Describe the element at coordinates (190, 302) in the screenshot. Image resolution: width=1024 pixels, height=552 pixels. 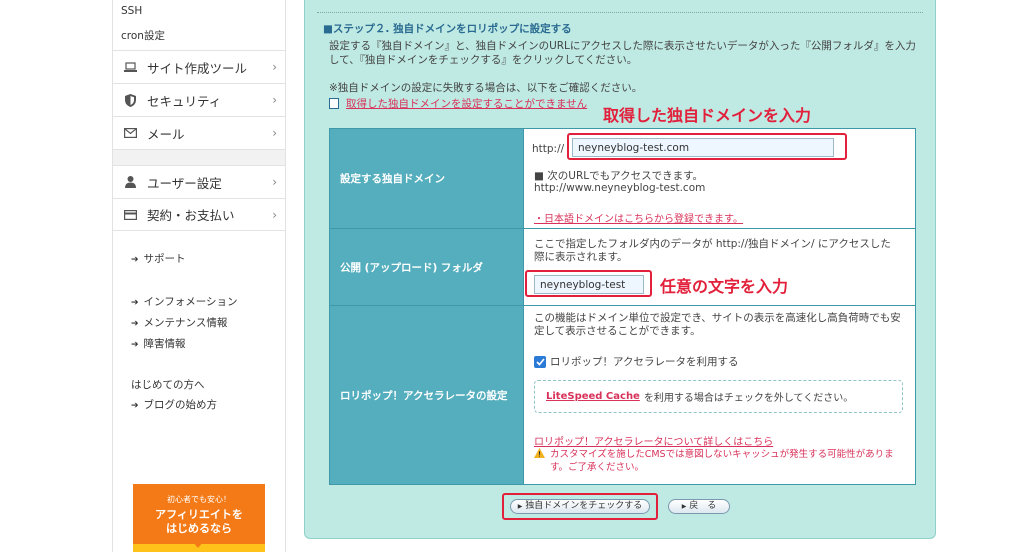
I see `sidebar-link-label: インフォメーション` at that location.